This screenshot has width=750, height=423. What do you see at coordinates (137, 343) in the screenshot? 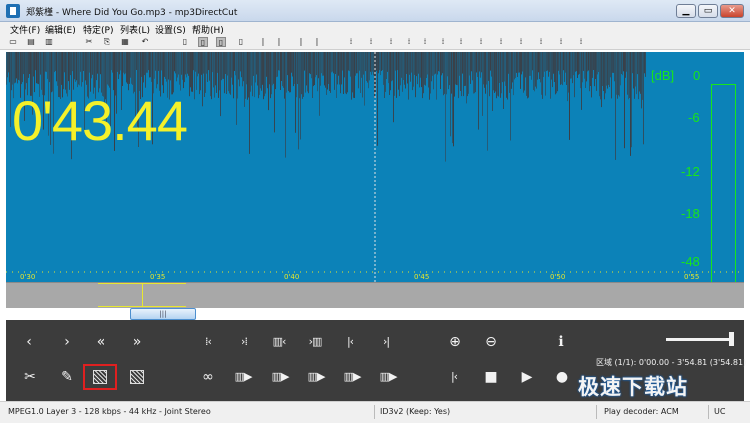
I see `fast-forward-icon: »` at bounding box center [137, 343].